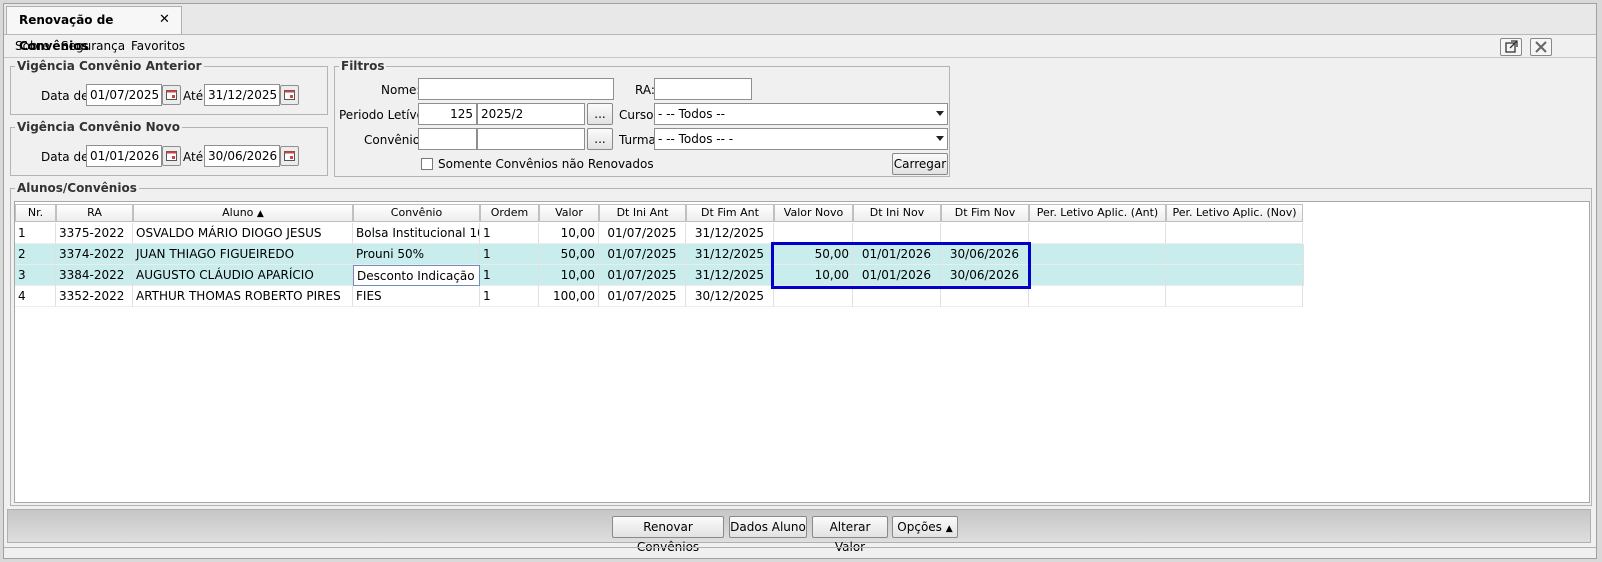  What do you see at coordinates (35, 254) in the screenshot?
I see `cell-nr: 2` at bounding box center [35, 254].